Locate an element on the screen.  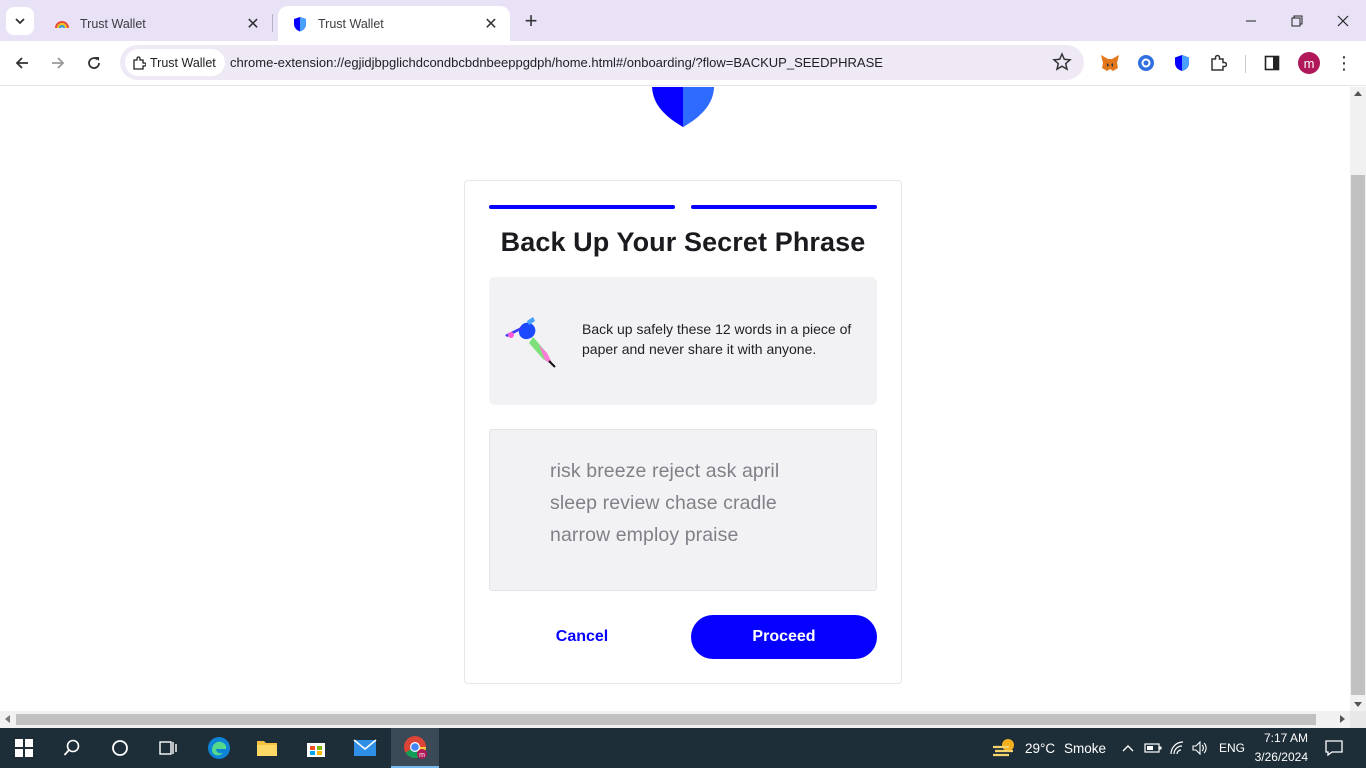
restore-button is located at coordinates (1297, 20).